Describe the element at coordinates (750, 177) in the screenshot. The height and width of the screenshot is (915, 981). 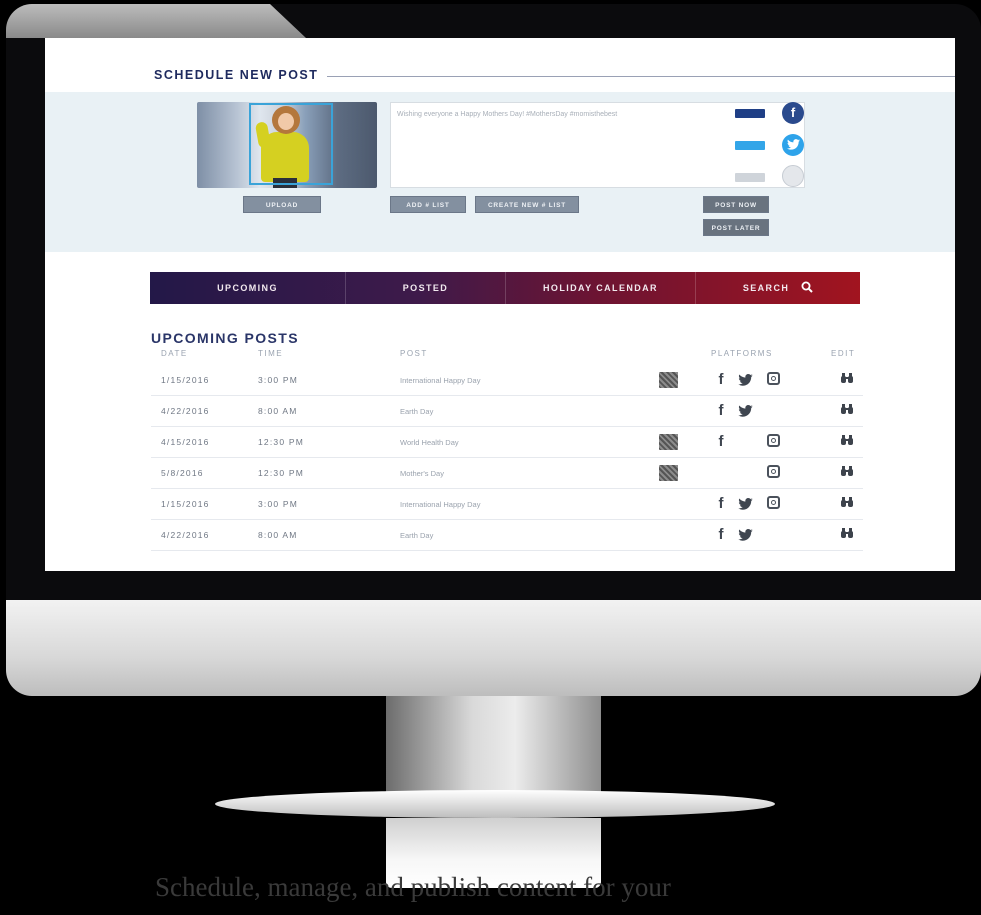
I see `instagram-toggle` at that location.